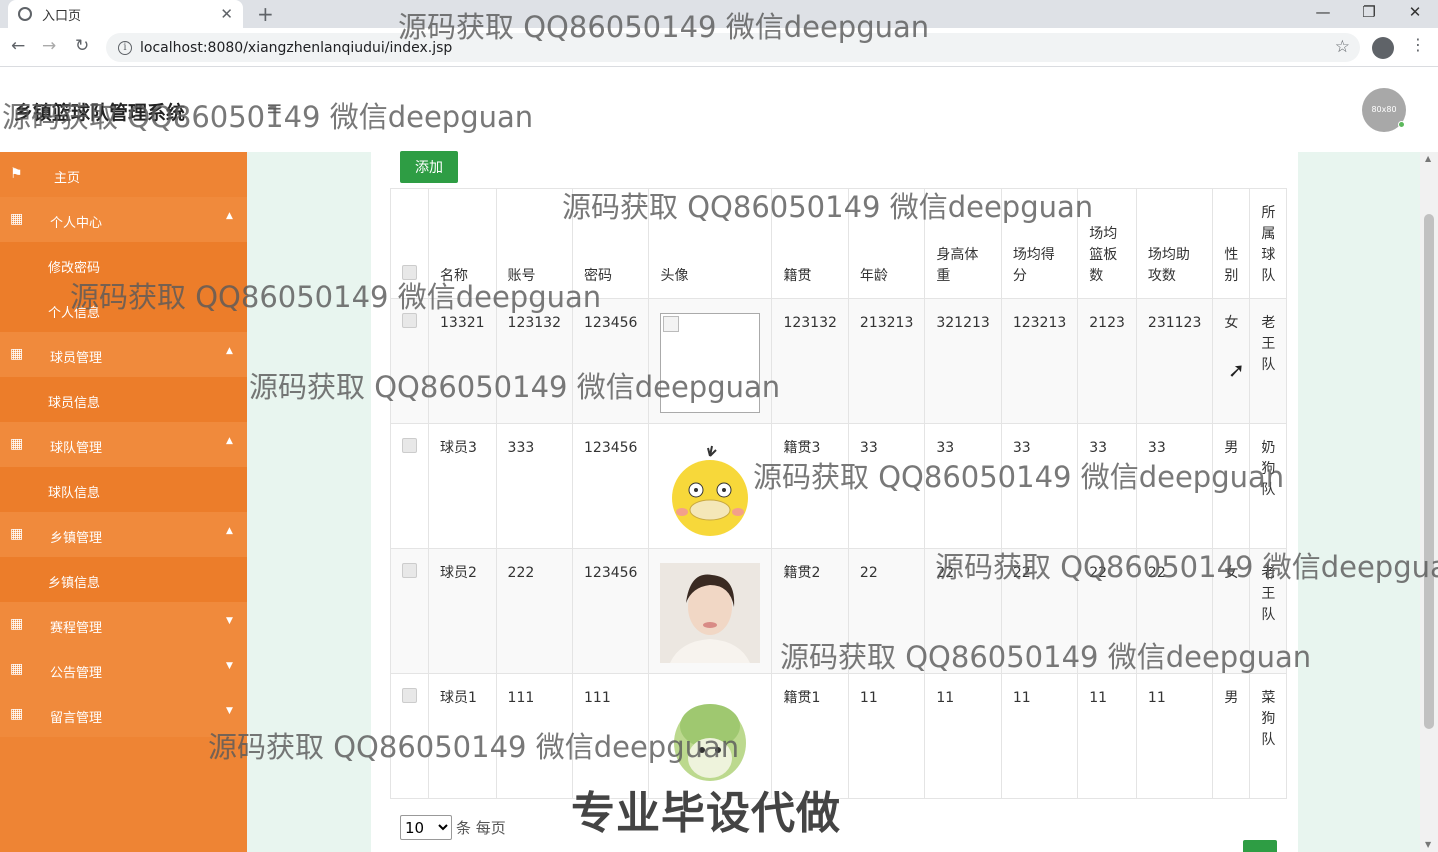  I want to click on broken-image-icon, so click(710, 363).